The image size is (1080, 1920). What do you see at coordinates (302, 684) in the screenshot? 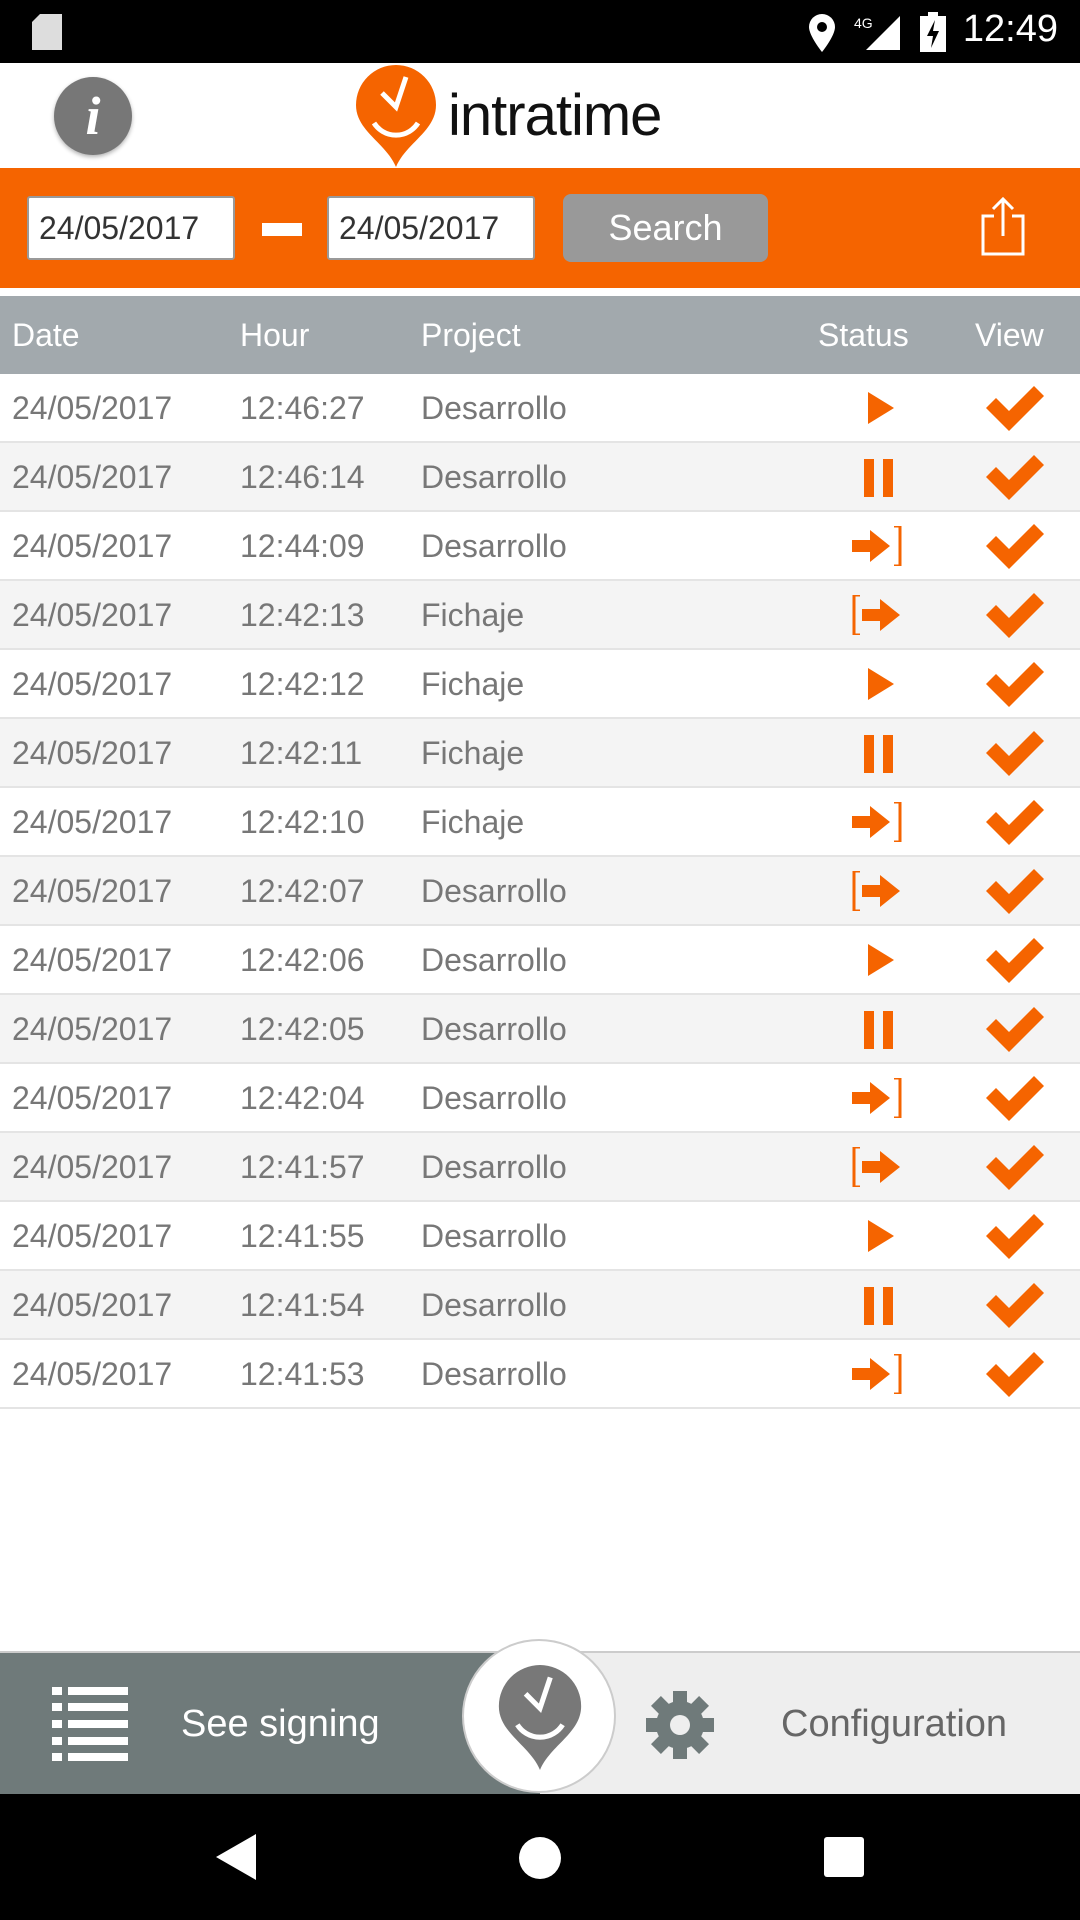
I see `cell-hour: 12:42:12` at bounding box center [302, 684].